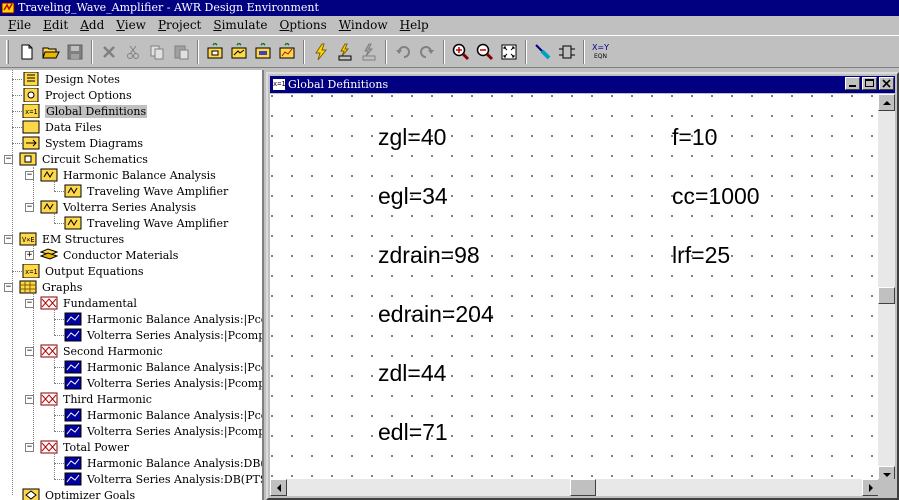 The height and width of the screenshot is (500, 899). I want to click on tree-item-second-harmonic: − Second Harmonic, so click(94, 351).